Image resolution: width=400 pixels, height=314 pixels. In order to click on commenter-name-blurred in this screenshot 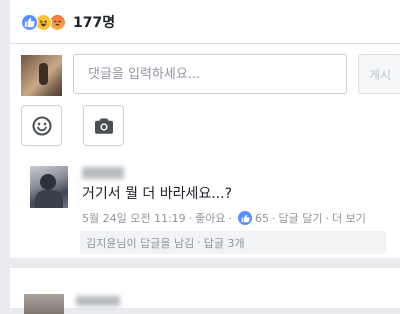, I will do `click(103, 173)`.